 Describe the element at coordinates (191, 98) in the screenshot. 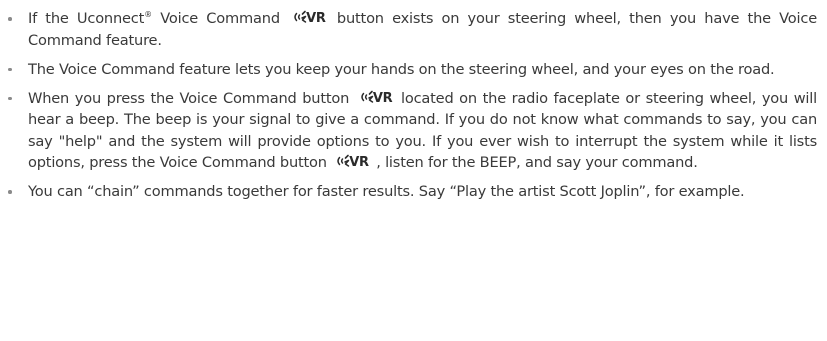

I see `bullet-text: When you press the Voice Command button` at that location.